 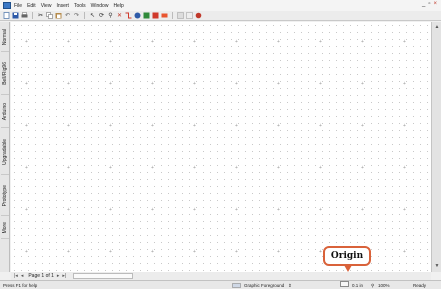 I want to click on copy-icon, so click(x=49, y=15).